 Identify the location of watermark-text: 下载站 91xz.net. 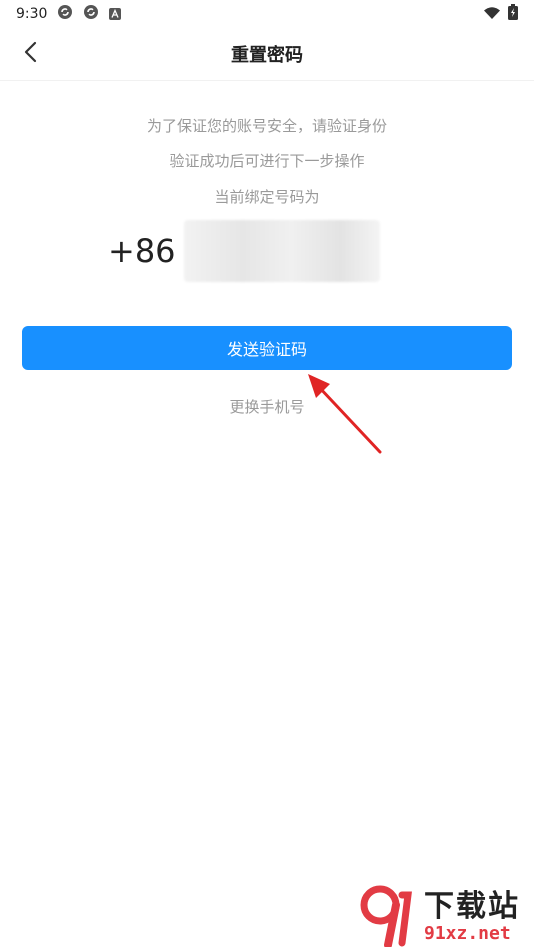
(472, 918).